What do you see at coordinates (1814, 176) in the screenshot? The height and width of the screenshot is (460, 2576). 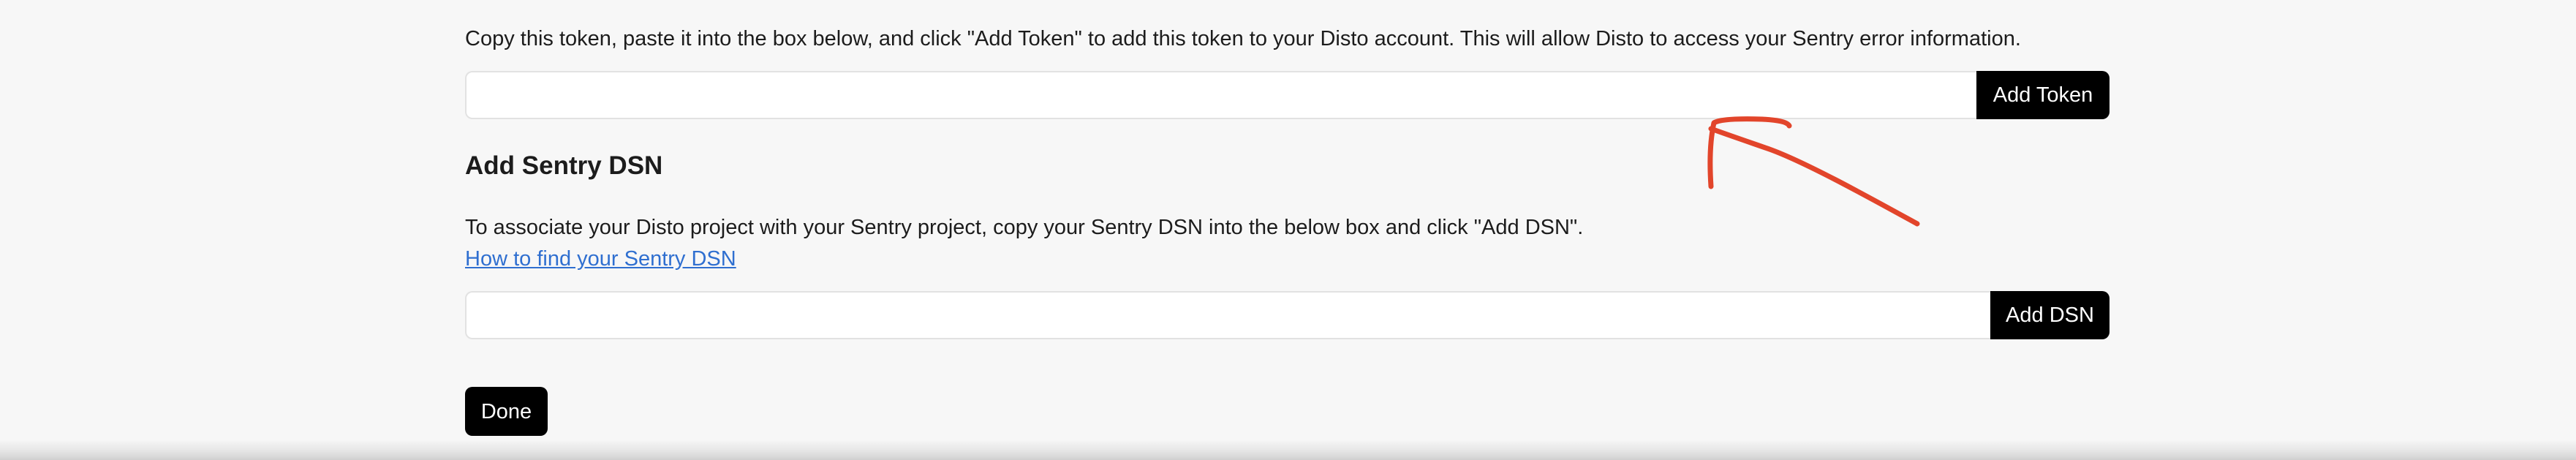 I see `arrow-shaft` at bounding box center [1814, 176].